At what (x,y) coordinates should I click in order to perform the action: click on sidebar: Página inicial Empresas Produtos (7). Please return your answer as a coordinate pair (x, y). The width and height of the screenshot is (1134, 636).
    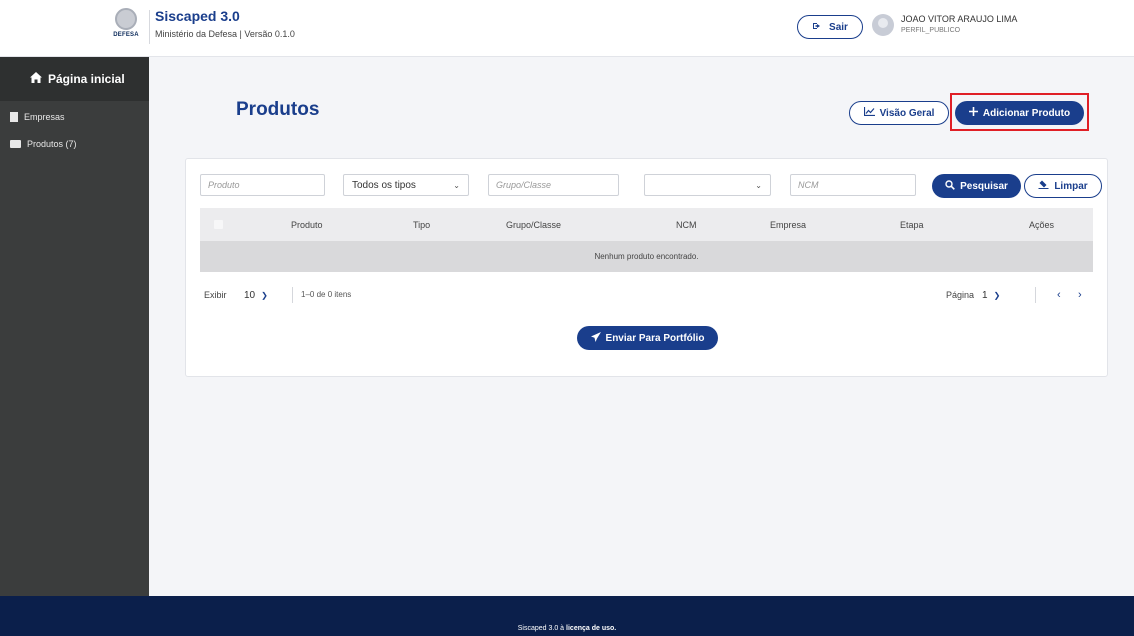
    Looking at the image, I should click on (74, 326).